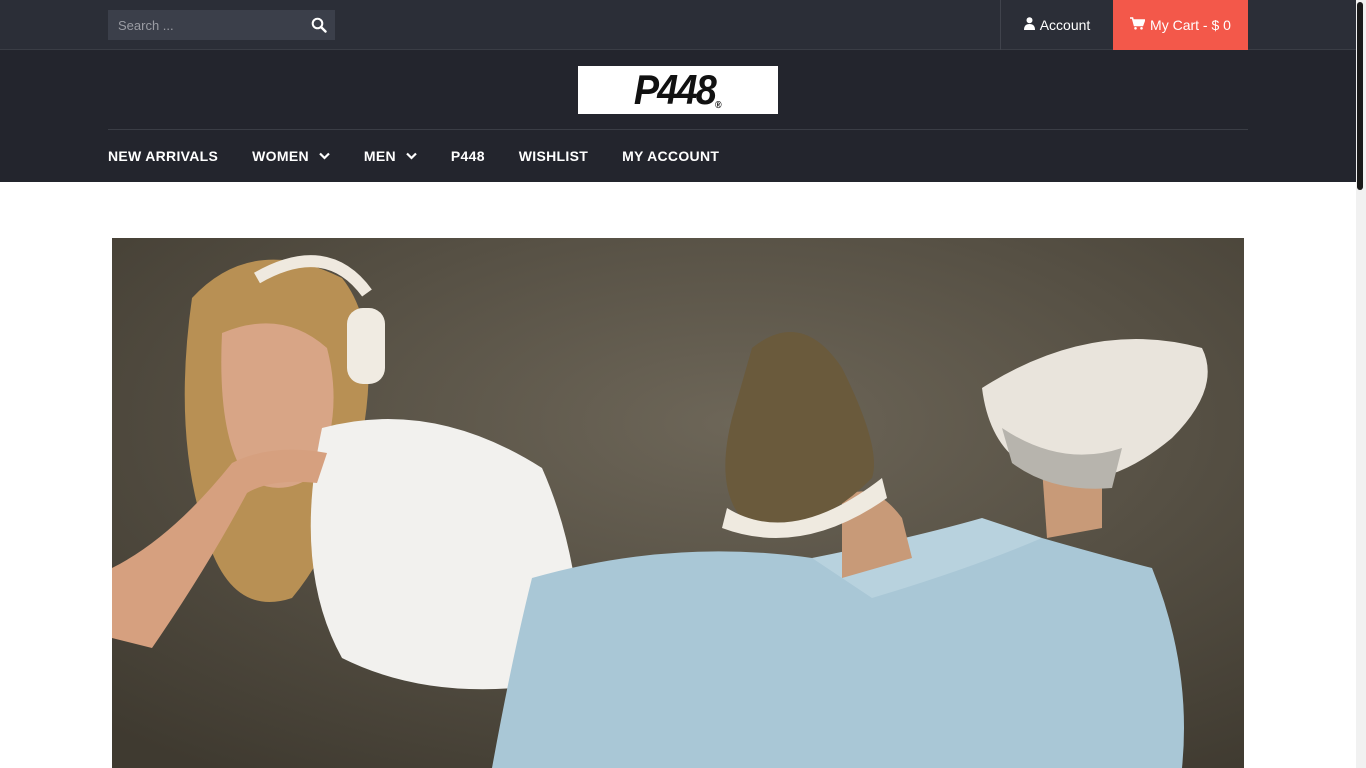  I want to click on page-scrollbar, so click(1361, 384).